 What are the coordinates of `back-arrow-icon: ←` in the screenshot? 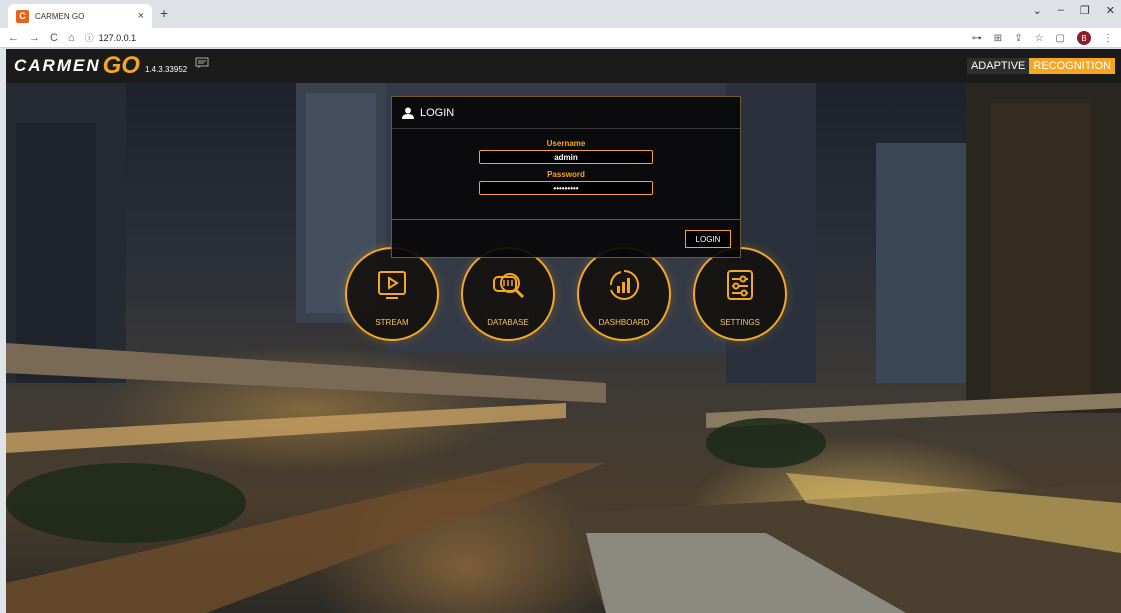 It's located at (13, 38).